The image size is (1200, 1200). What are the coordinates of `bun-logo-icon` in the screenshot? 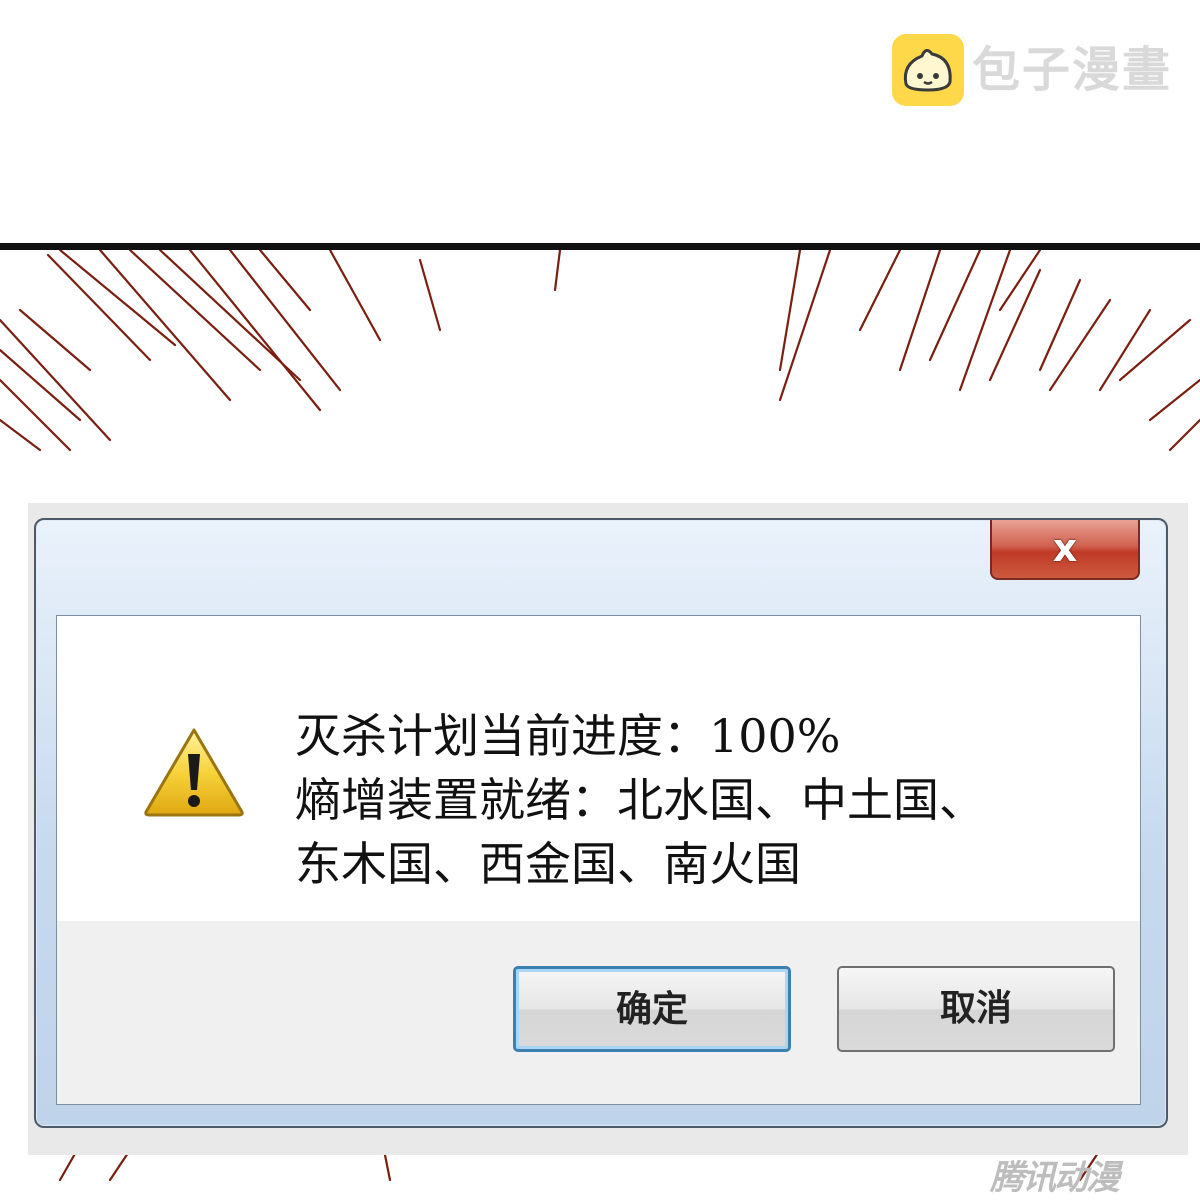 It's located at (928, 70).